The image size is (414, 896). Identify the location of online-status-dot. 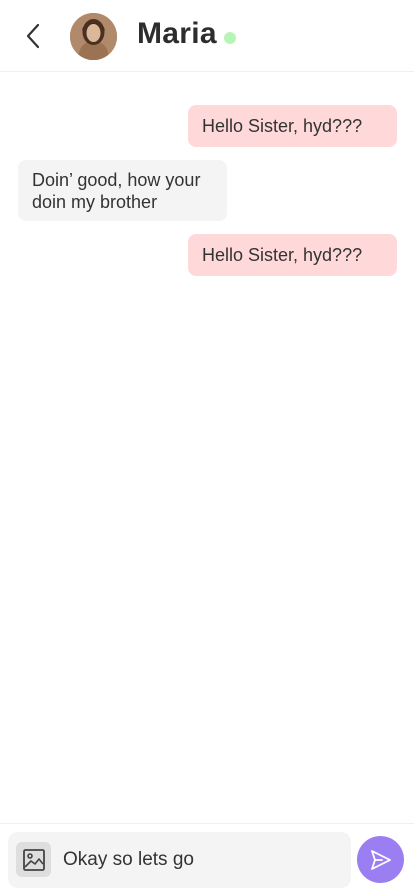
(230, 38).